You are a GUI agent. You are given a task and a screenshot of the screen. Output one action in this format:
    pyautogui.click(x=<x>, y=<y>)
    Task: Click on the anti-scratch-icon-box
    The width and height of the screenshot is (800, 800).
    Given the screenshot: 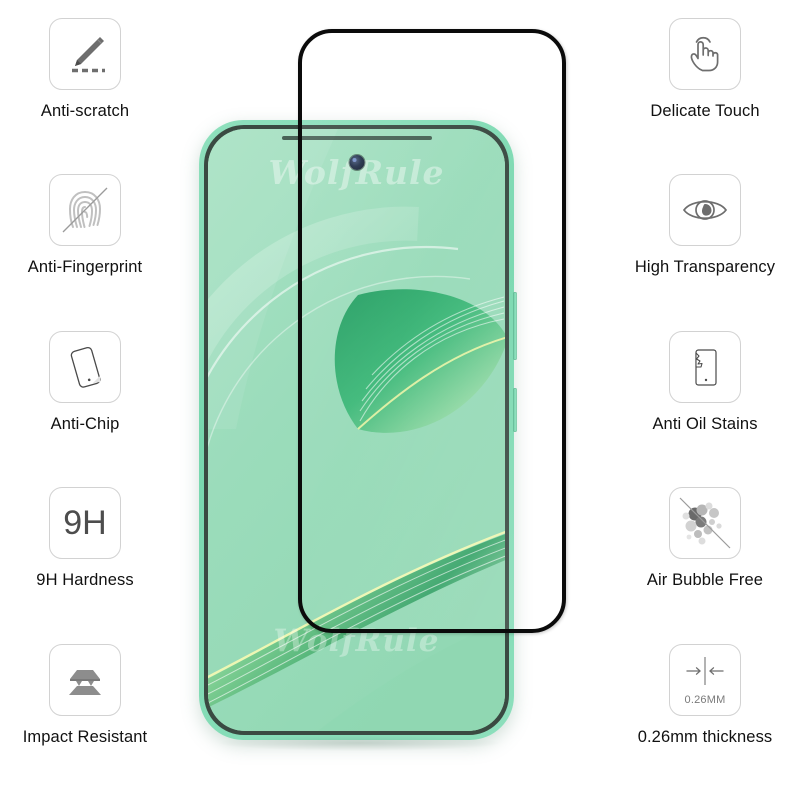 What is the action you would take?
    pyautogui.click(x=85, y=54)
    